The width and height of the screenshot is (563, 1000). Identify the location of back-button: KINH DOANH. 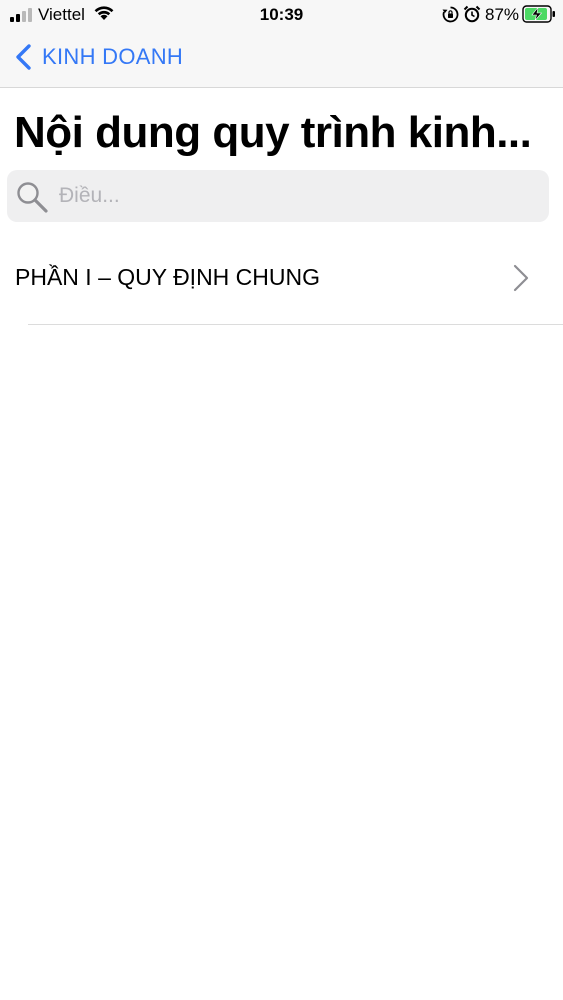
(98, 57).